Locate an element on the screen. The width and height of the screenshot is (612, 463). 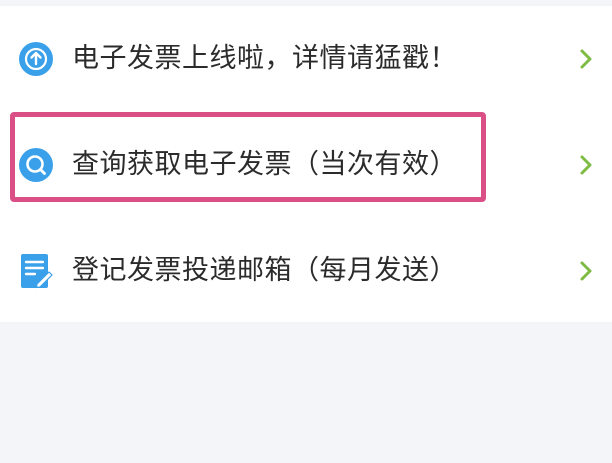
menu-item-label: 登记发票投递邮箱（每月发送） is located at coordinates (264, 270).